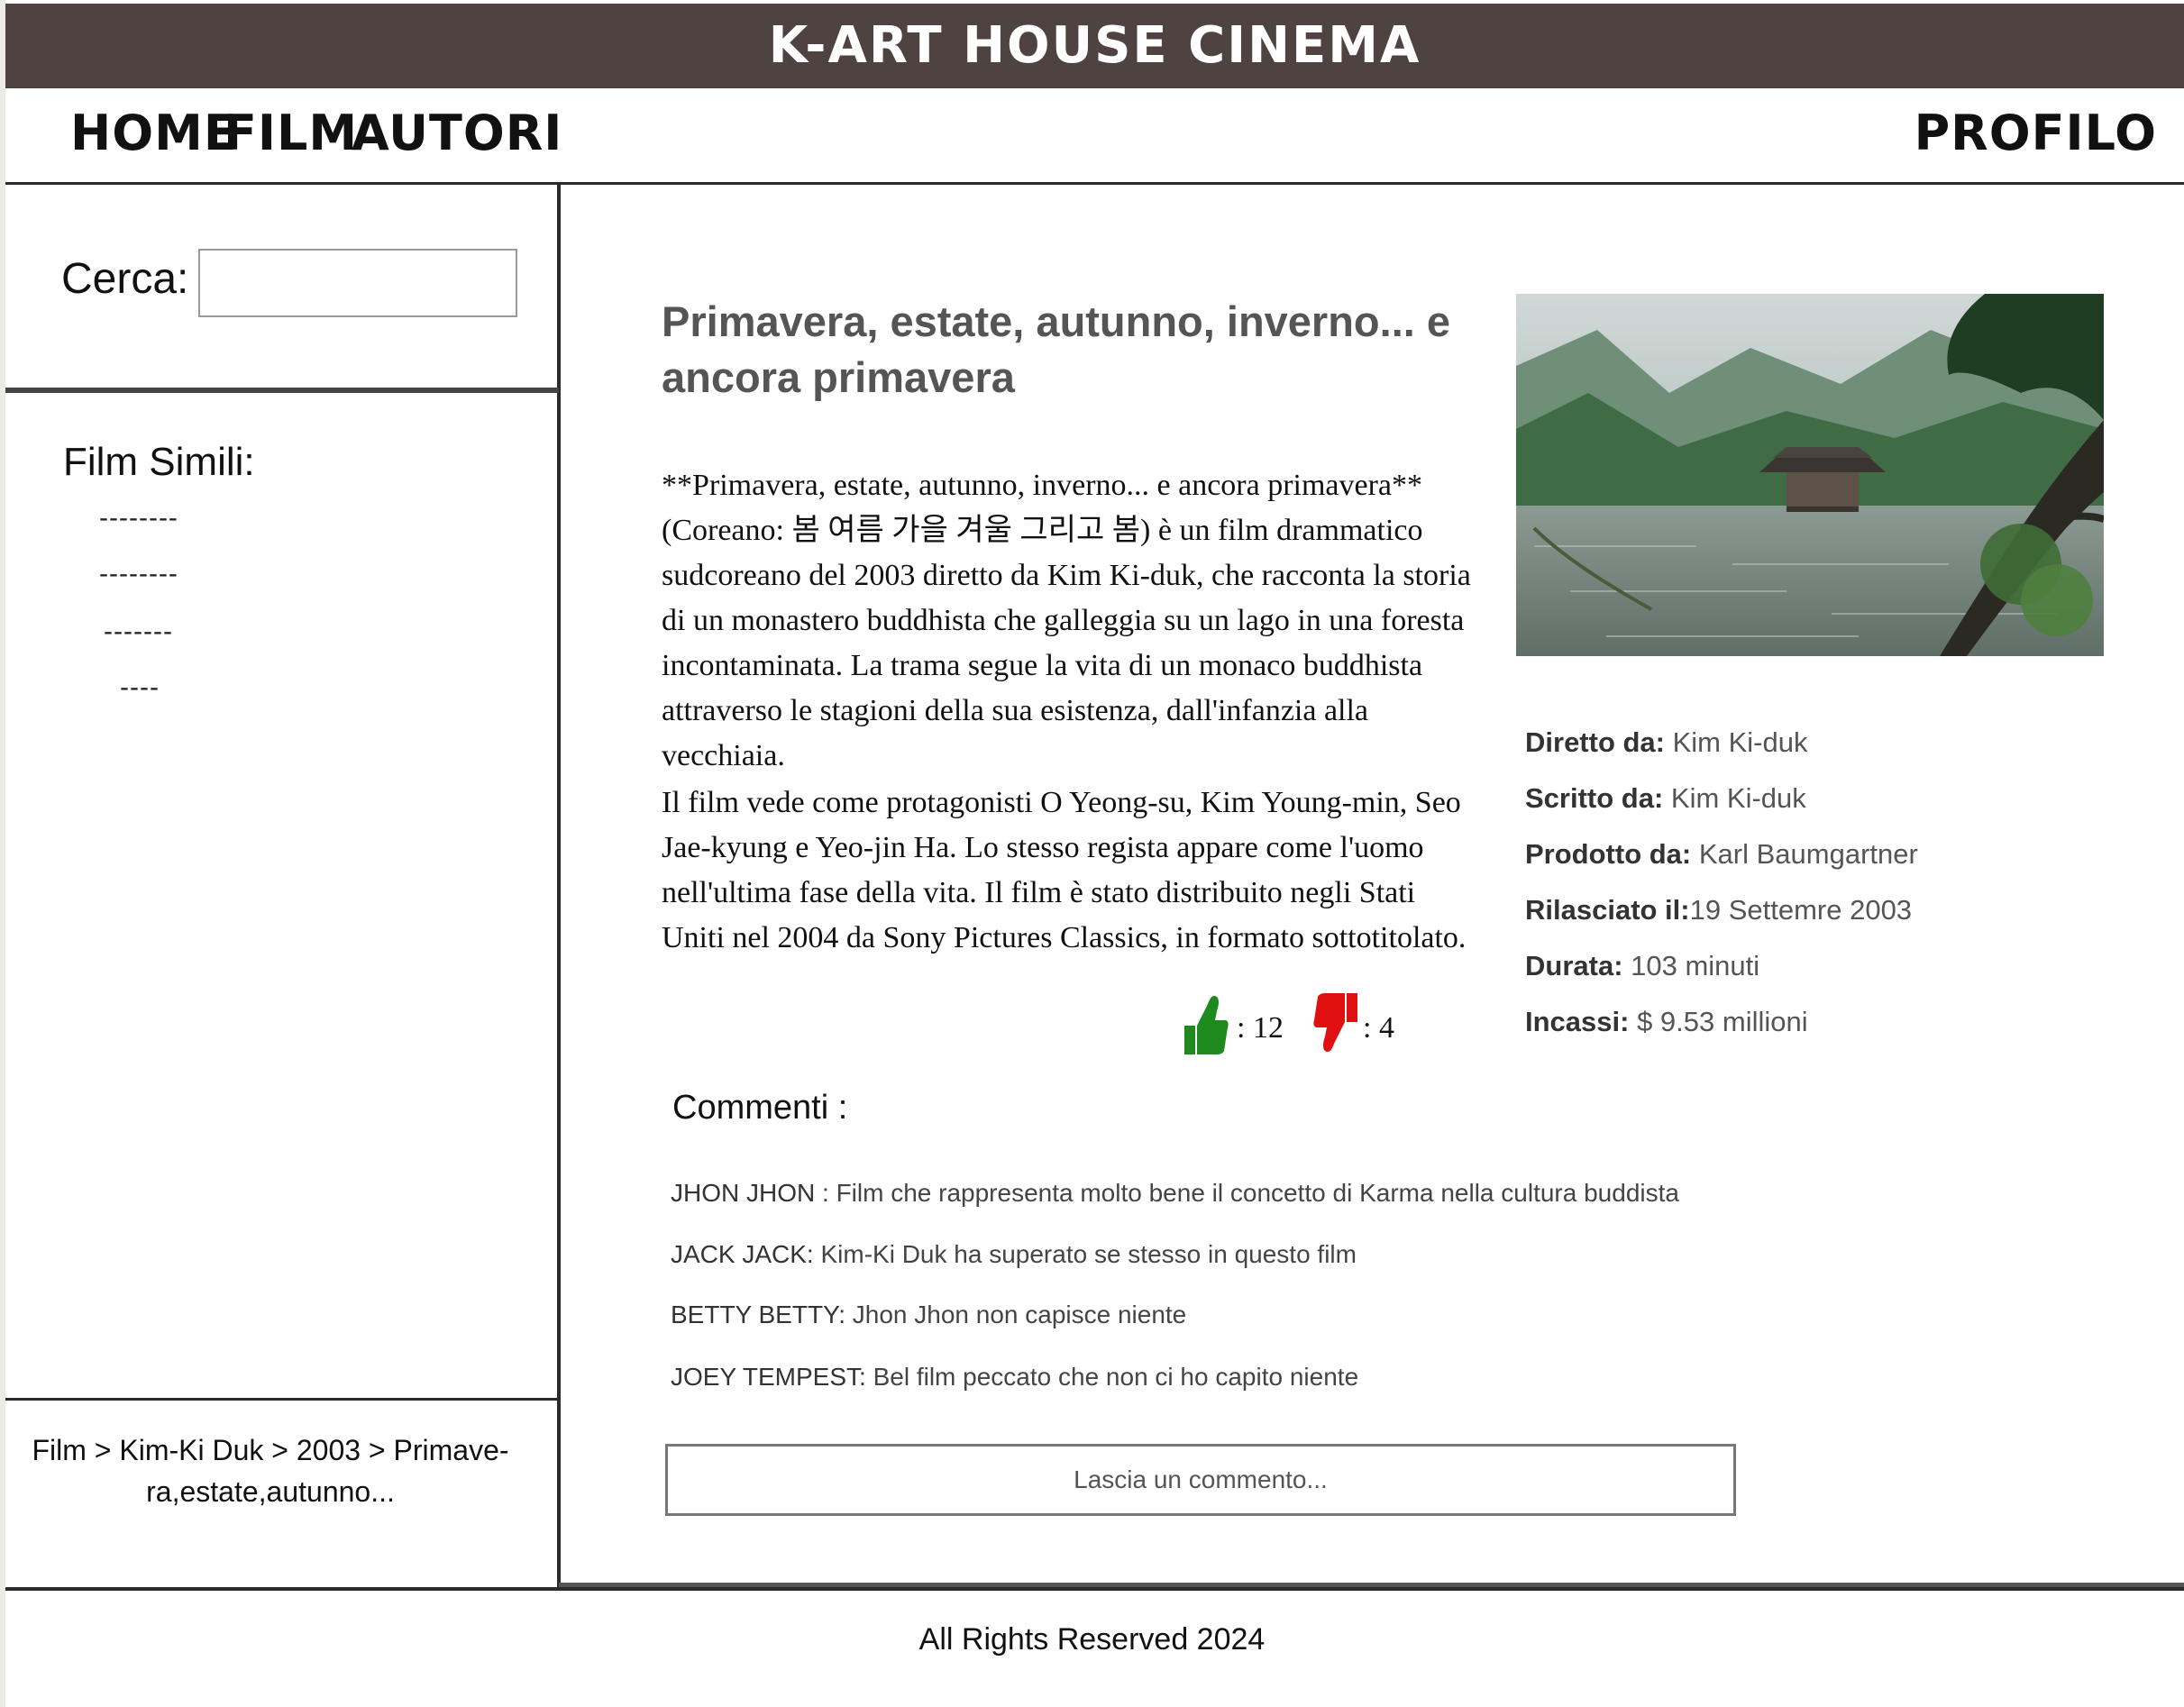 The width and height of the screenshot is (2184, 1707). I want to click on info-released: Rilasciato il:19 Settemre 2003, so click(1718, 910).